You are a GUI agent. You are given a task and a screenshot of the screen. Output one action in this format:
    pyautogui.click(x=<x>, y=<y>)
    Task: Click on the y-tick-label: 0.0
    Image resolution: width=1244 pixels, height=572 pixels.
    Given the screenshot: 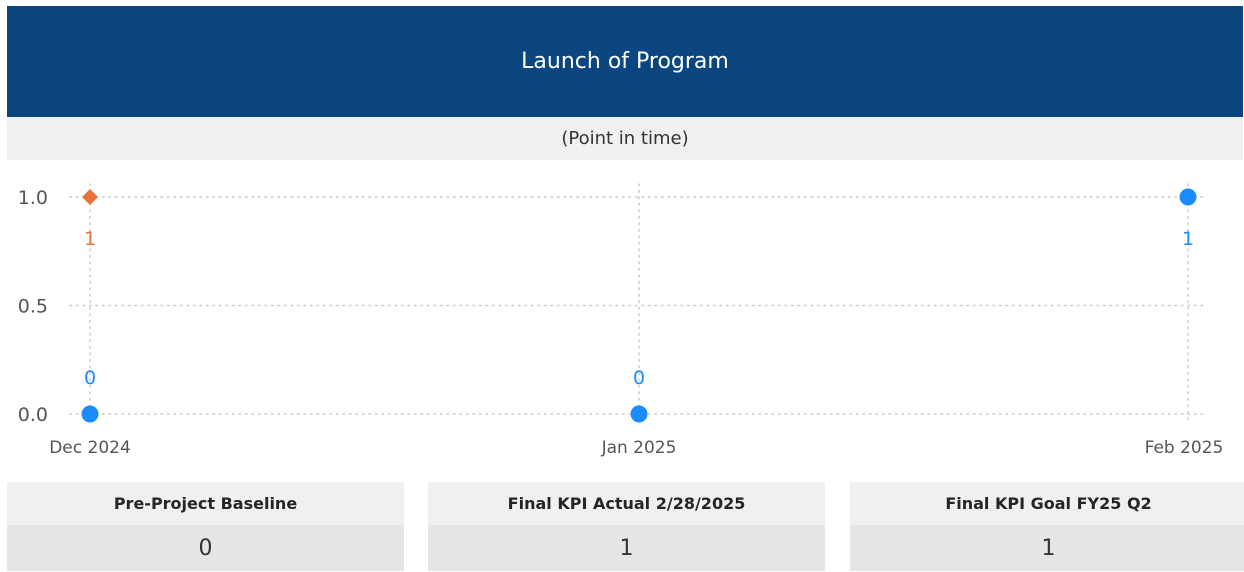 What is the action you would take?
    pyautogui.click(x=33, y=415)
    